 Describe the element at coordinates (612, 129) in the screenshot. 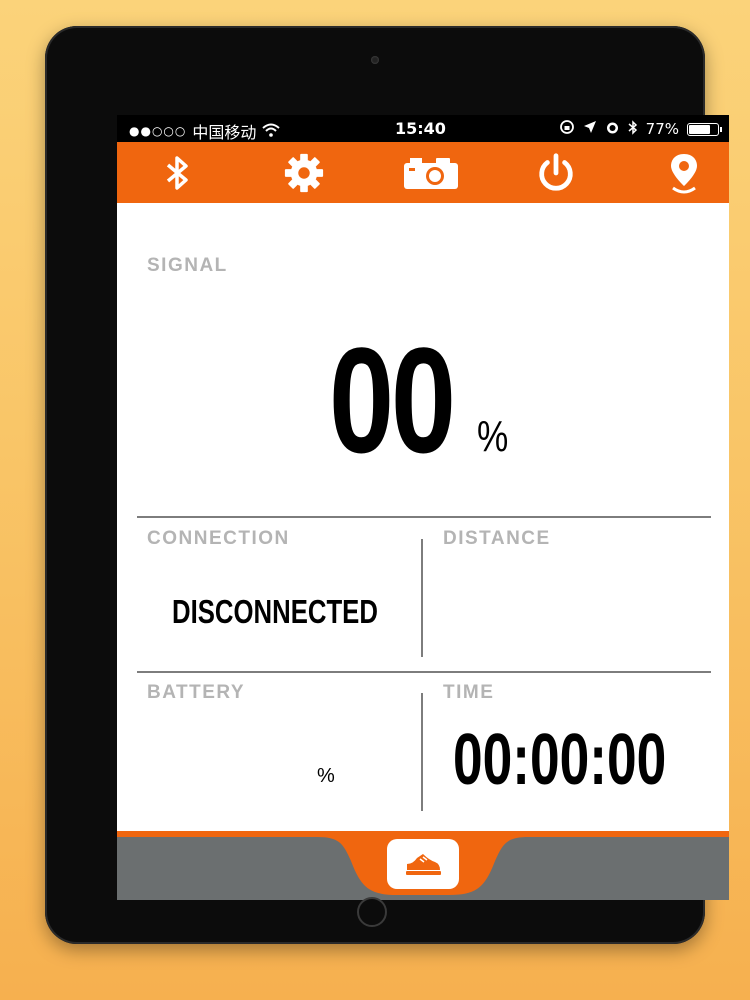

I see `alarm-icon` at that location.